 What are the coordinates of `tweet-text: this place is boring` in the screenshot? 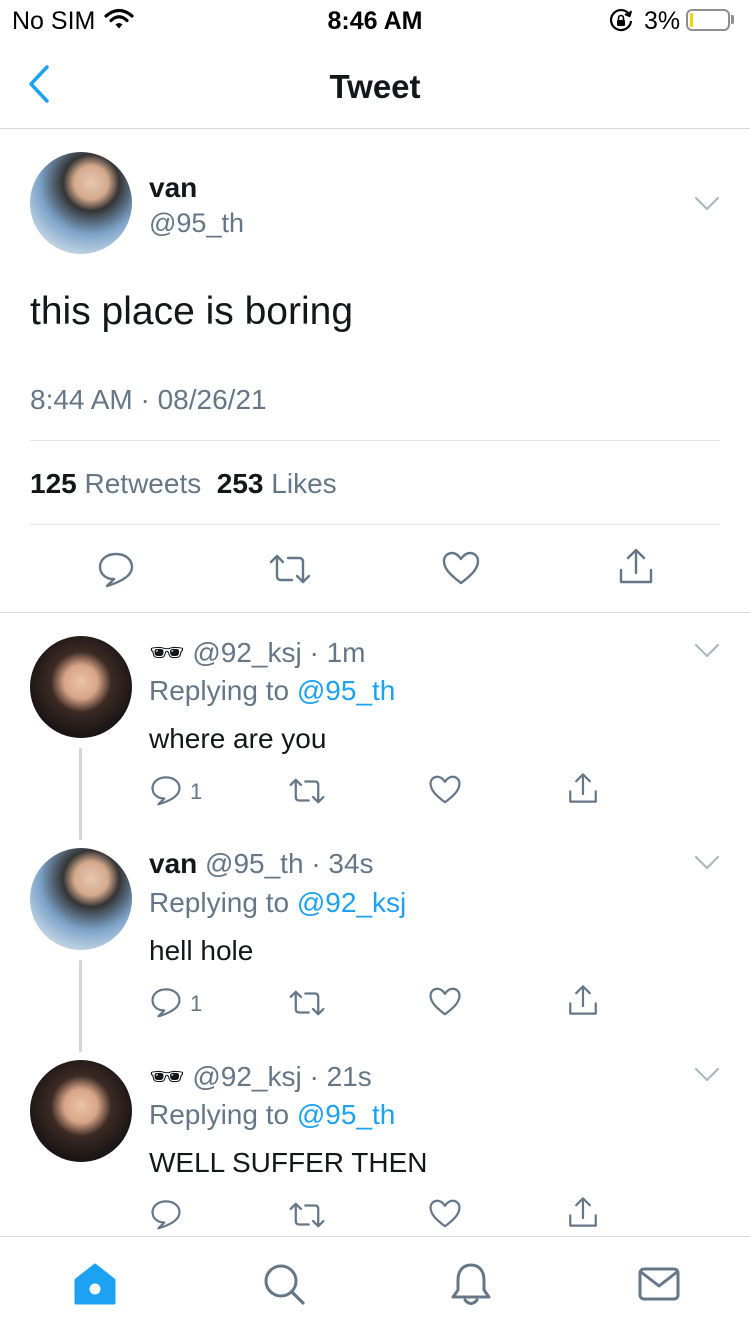 It's located at (192, 311).